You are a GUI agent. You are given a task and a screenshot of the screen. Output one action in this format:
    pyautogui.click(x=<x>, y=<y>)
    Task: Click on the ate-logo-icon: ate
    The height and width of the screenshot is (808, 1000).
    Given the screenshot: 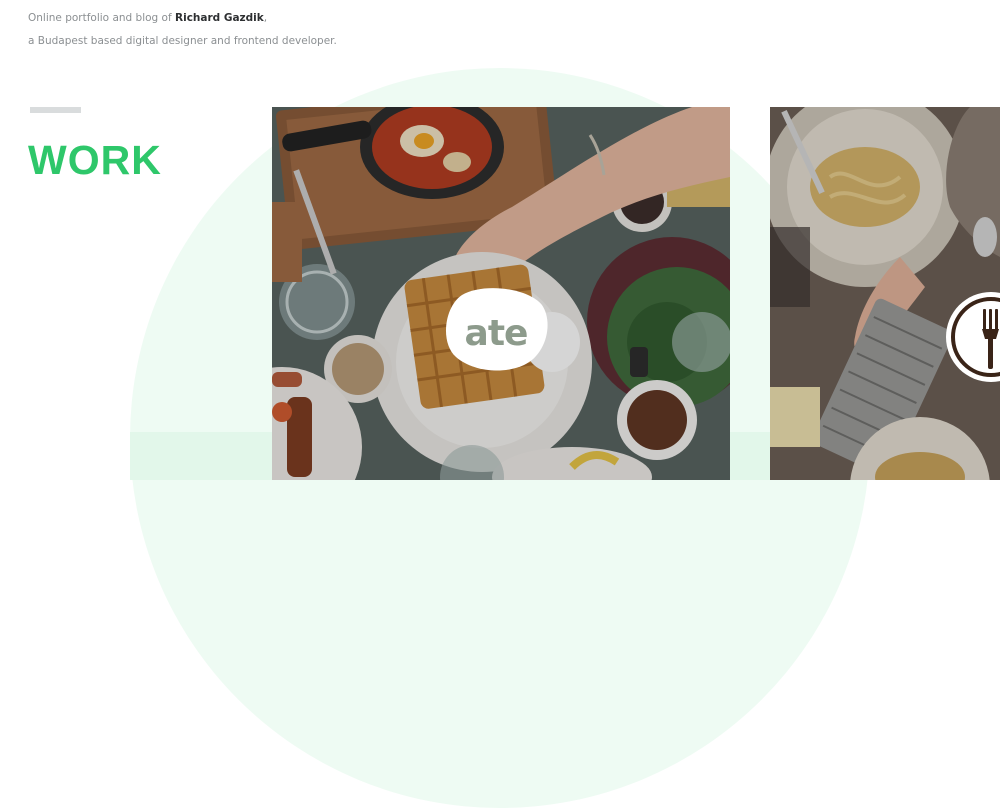 What is the action you would take?
    pyautogui.click(x=496, y=328)
    